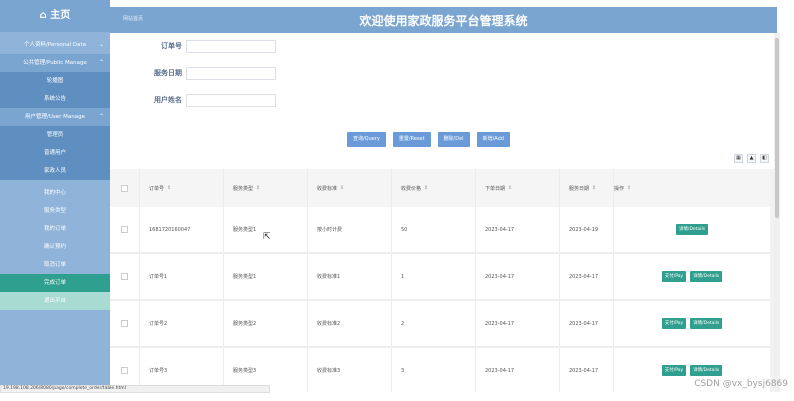 The image size is (794, 401). I want to click on select-all-checkbox, so click(124, 188).